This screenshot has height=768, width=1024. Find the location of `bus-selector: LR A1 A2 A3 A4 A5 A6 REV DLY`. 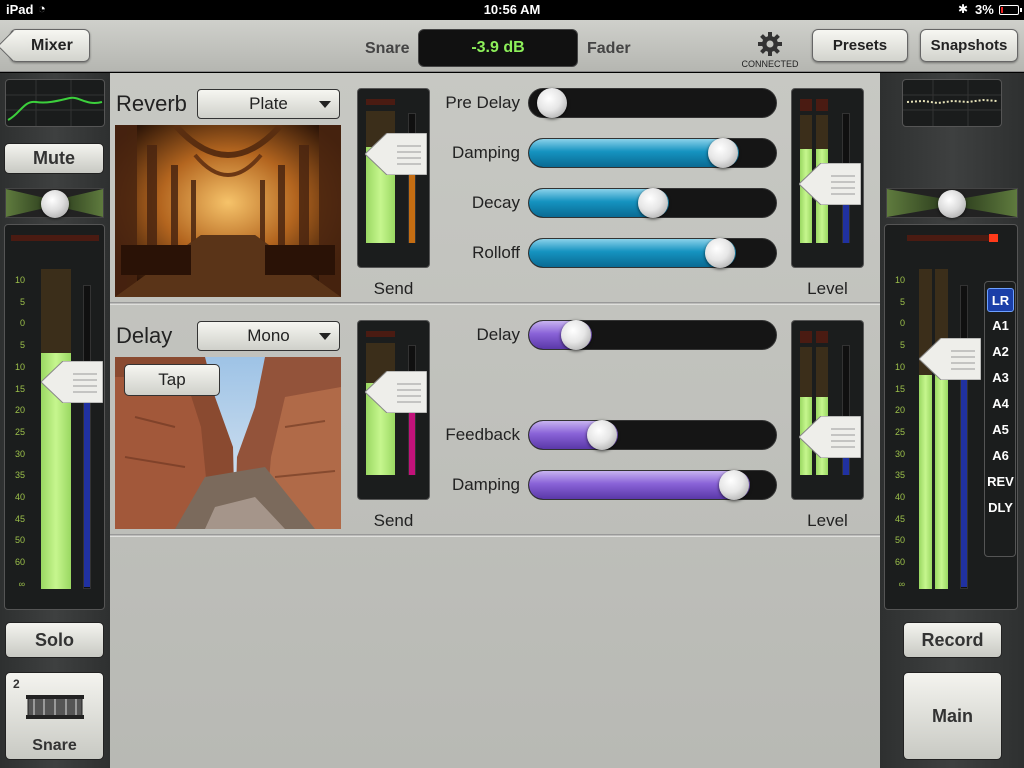

bus-selector: LR A1 A2 A3 A4 A5 A6 REV DLY is located at coordinates (1000, 419).